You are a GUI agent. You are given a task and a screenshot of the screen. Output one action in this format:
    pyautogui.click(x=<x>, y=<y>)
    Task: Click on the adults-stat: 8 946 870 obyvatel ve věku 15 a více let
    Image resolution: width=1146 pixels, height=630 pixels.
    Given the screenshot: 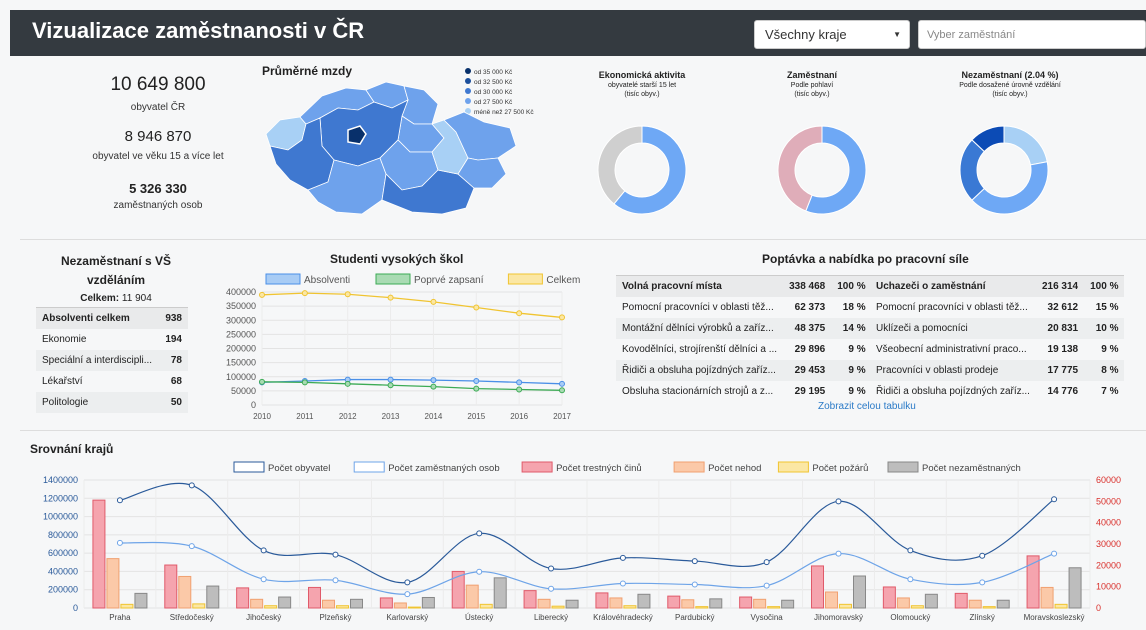 What is the action you would take?
    pyautogui.click(x=158, y=145)
    